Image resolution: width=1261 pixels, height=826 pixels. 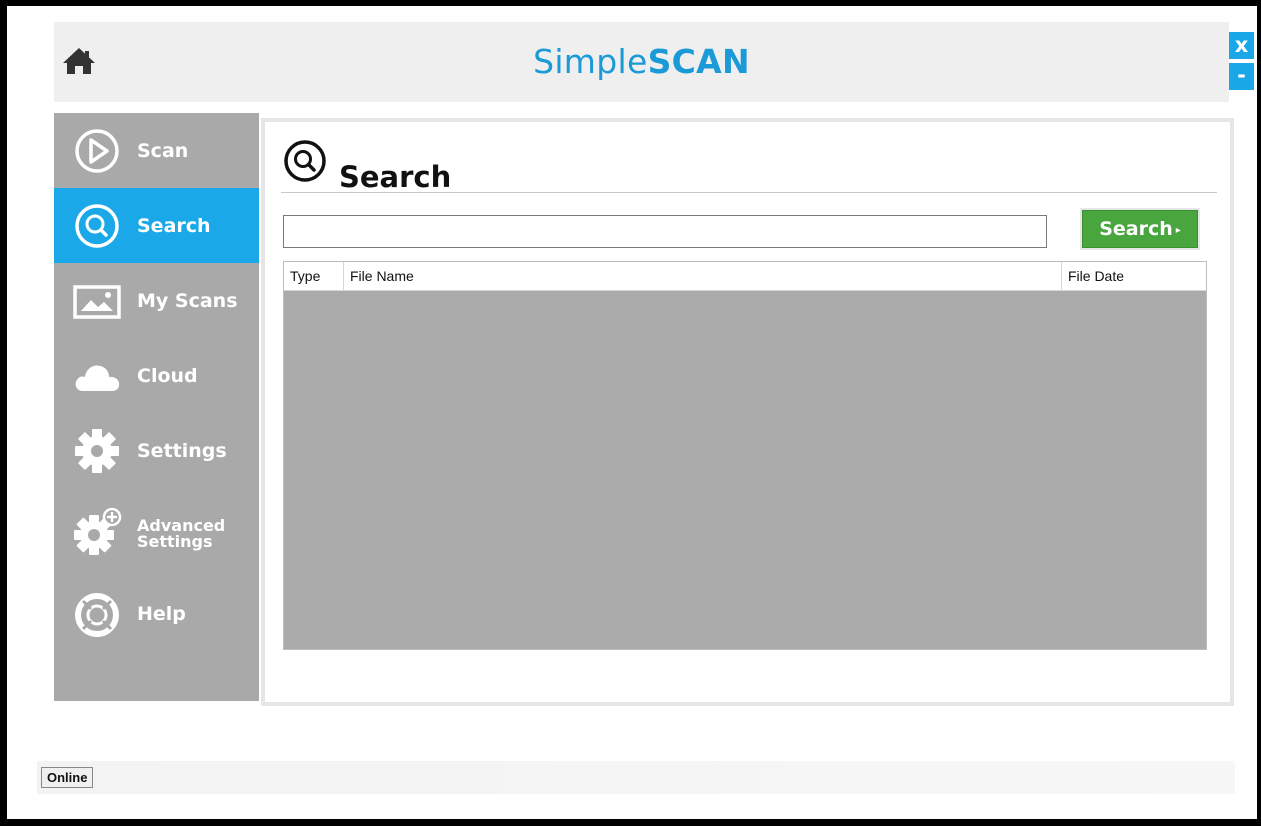 I want to click on sidebar-item-label: Cloud, so click(x=167, y=375).